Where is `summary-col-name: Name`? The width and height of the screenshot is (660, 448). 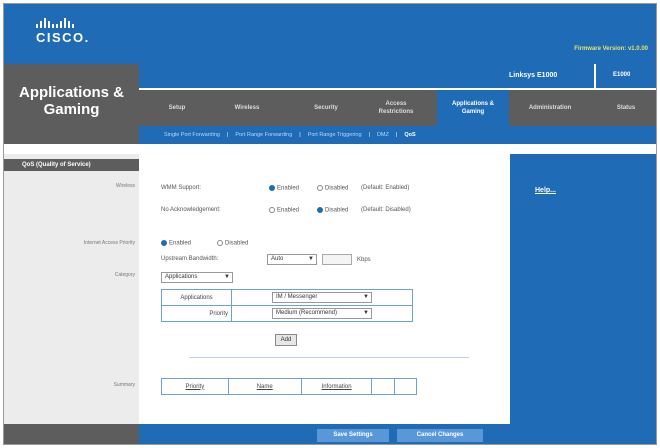
summary-col-name: Name is located at coordinates (264, 386).